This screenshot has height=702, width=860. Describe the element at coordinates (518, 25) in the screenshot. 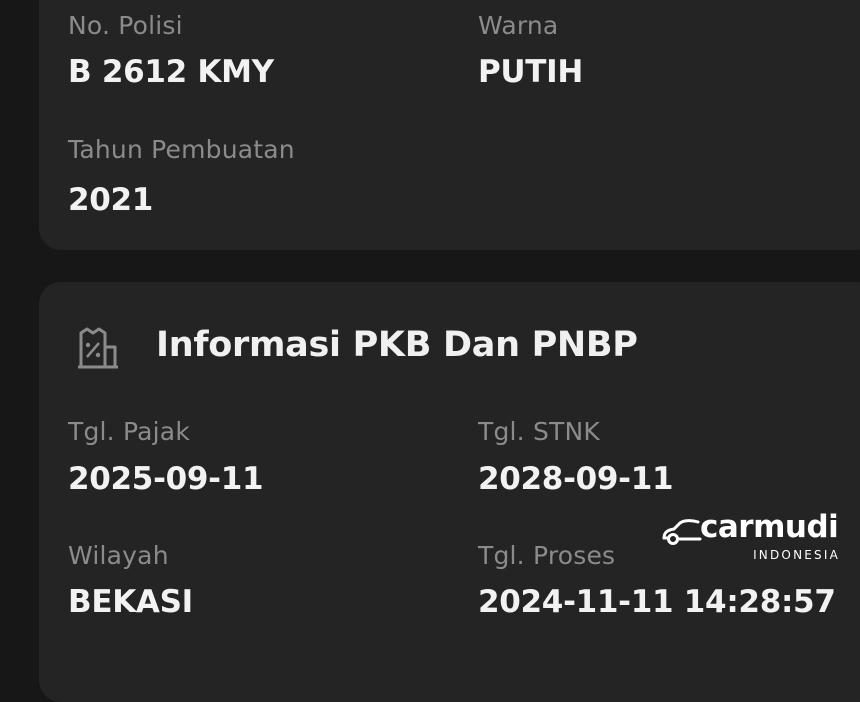

I see `color-label: Warna` at that location.